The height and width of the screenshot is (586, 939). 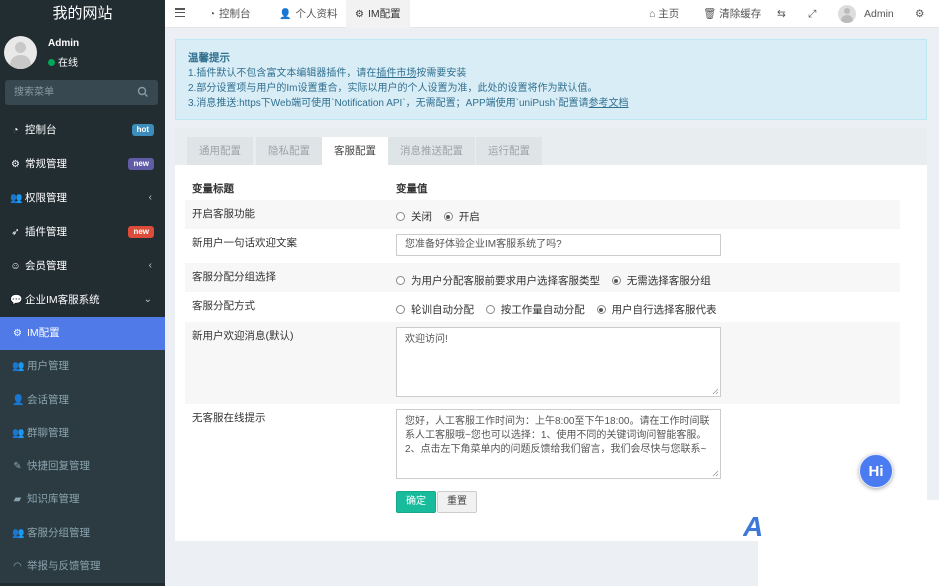 I want to click on tab-general-config: 通用配置, so click(x=220, y=151).